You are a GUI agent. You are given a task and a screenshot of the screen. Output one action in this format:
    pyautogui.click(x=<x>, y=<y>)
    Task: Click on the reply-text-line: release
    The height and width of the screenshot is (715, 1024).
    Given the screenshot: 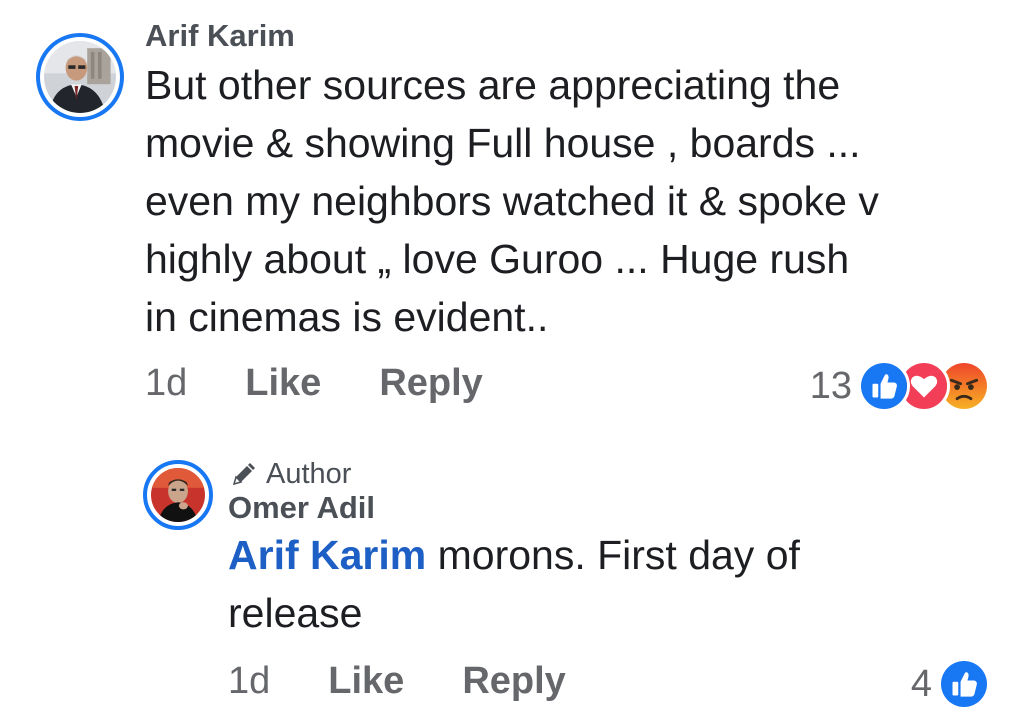 What is the action you would take?
    pyautogui.click(x=295, y=613)
    